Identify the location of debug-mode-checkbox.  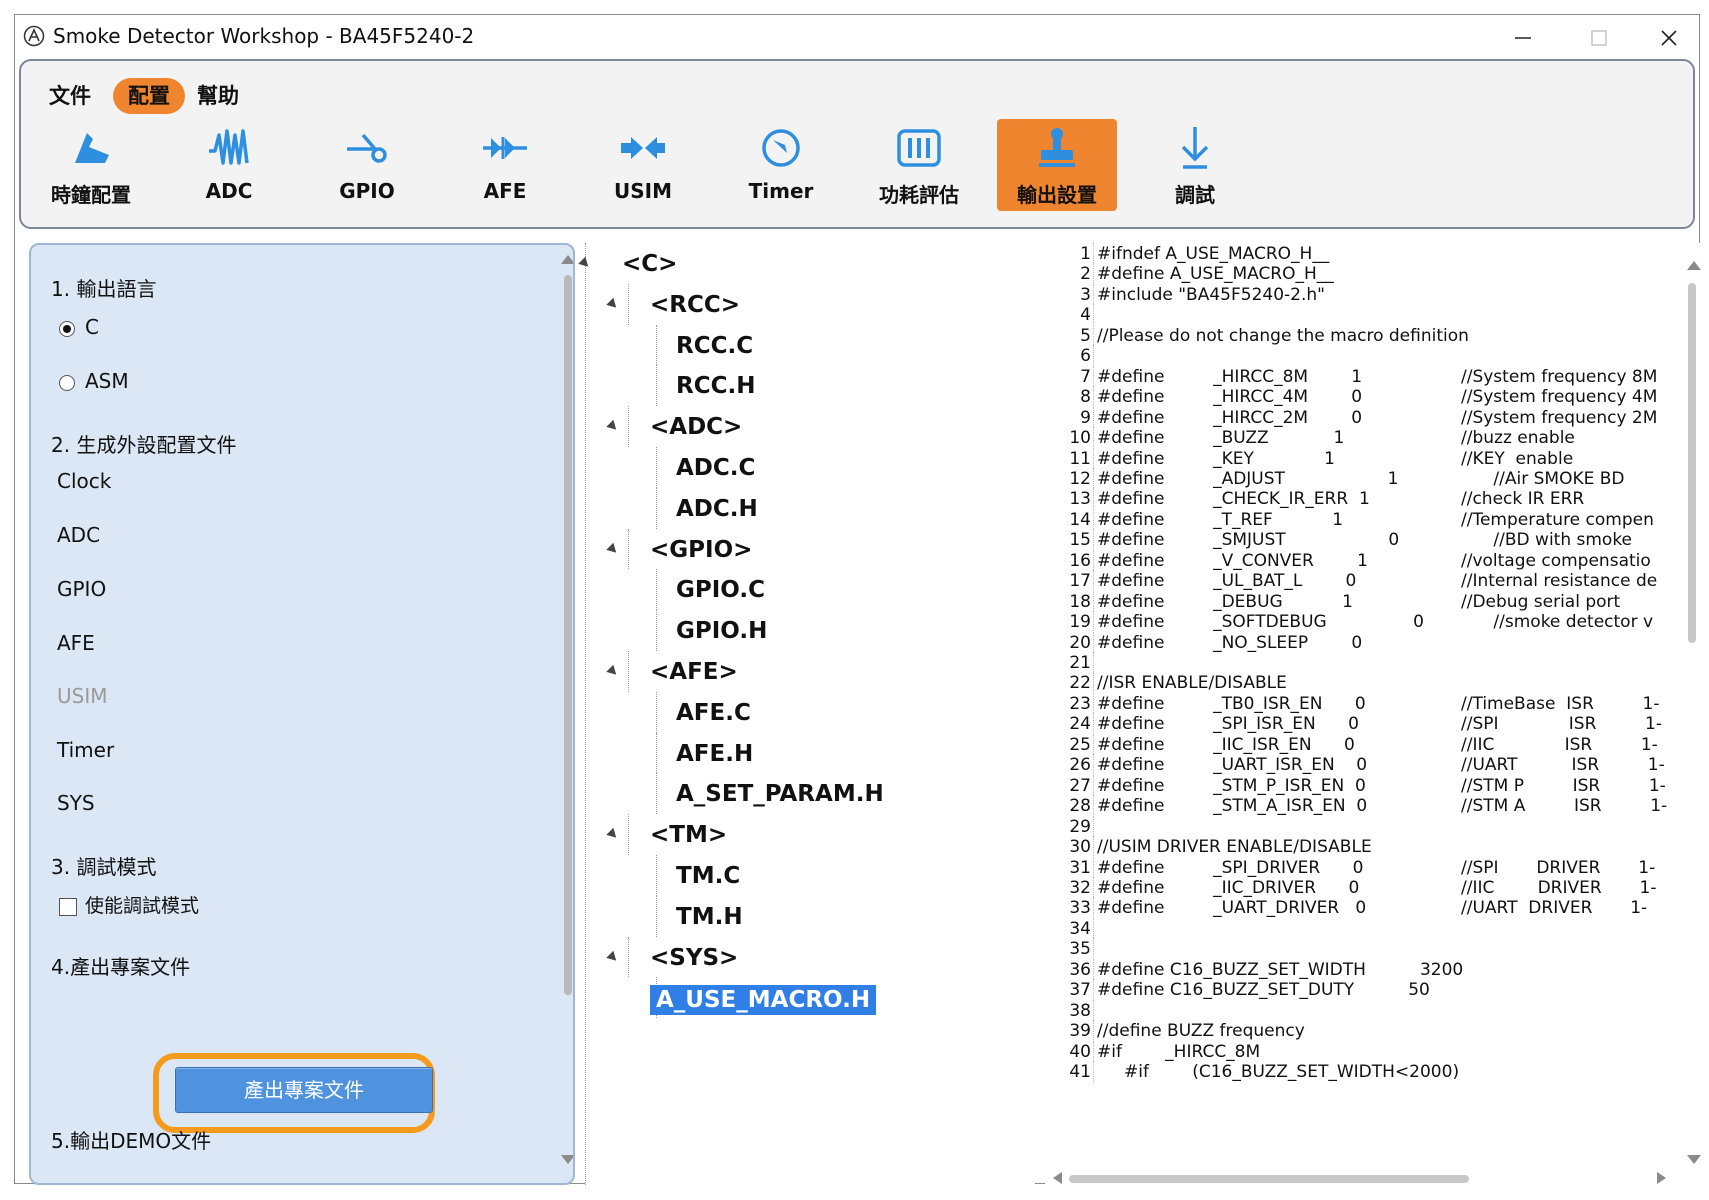
(68, 906).